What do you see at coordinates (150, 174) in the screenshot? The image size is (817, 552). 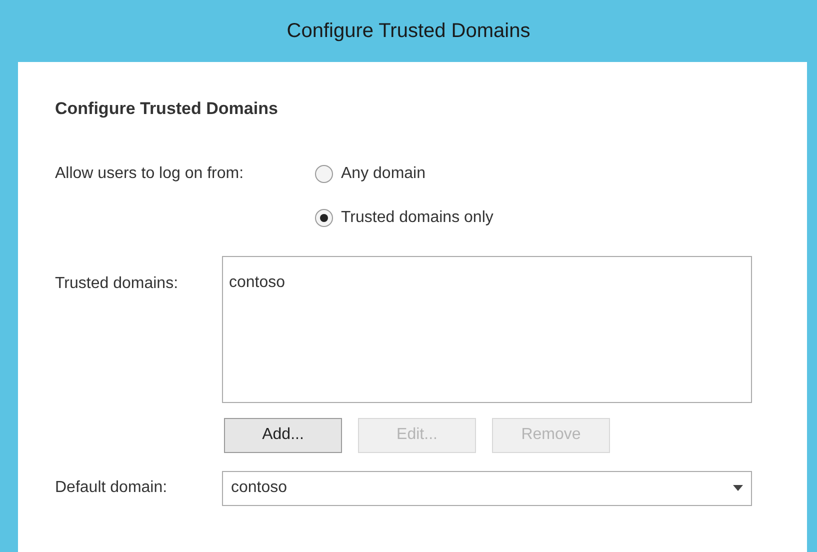 I see `logon-label: Allow users to log on from:` at bounding box center [150, 174].